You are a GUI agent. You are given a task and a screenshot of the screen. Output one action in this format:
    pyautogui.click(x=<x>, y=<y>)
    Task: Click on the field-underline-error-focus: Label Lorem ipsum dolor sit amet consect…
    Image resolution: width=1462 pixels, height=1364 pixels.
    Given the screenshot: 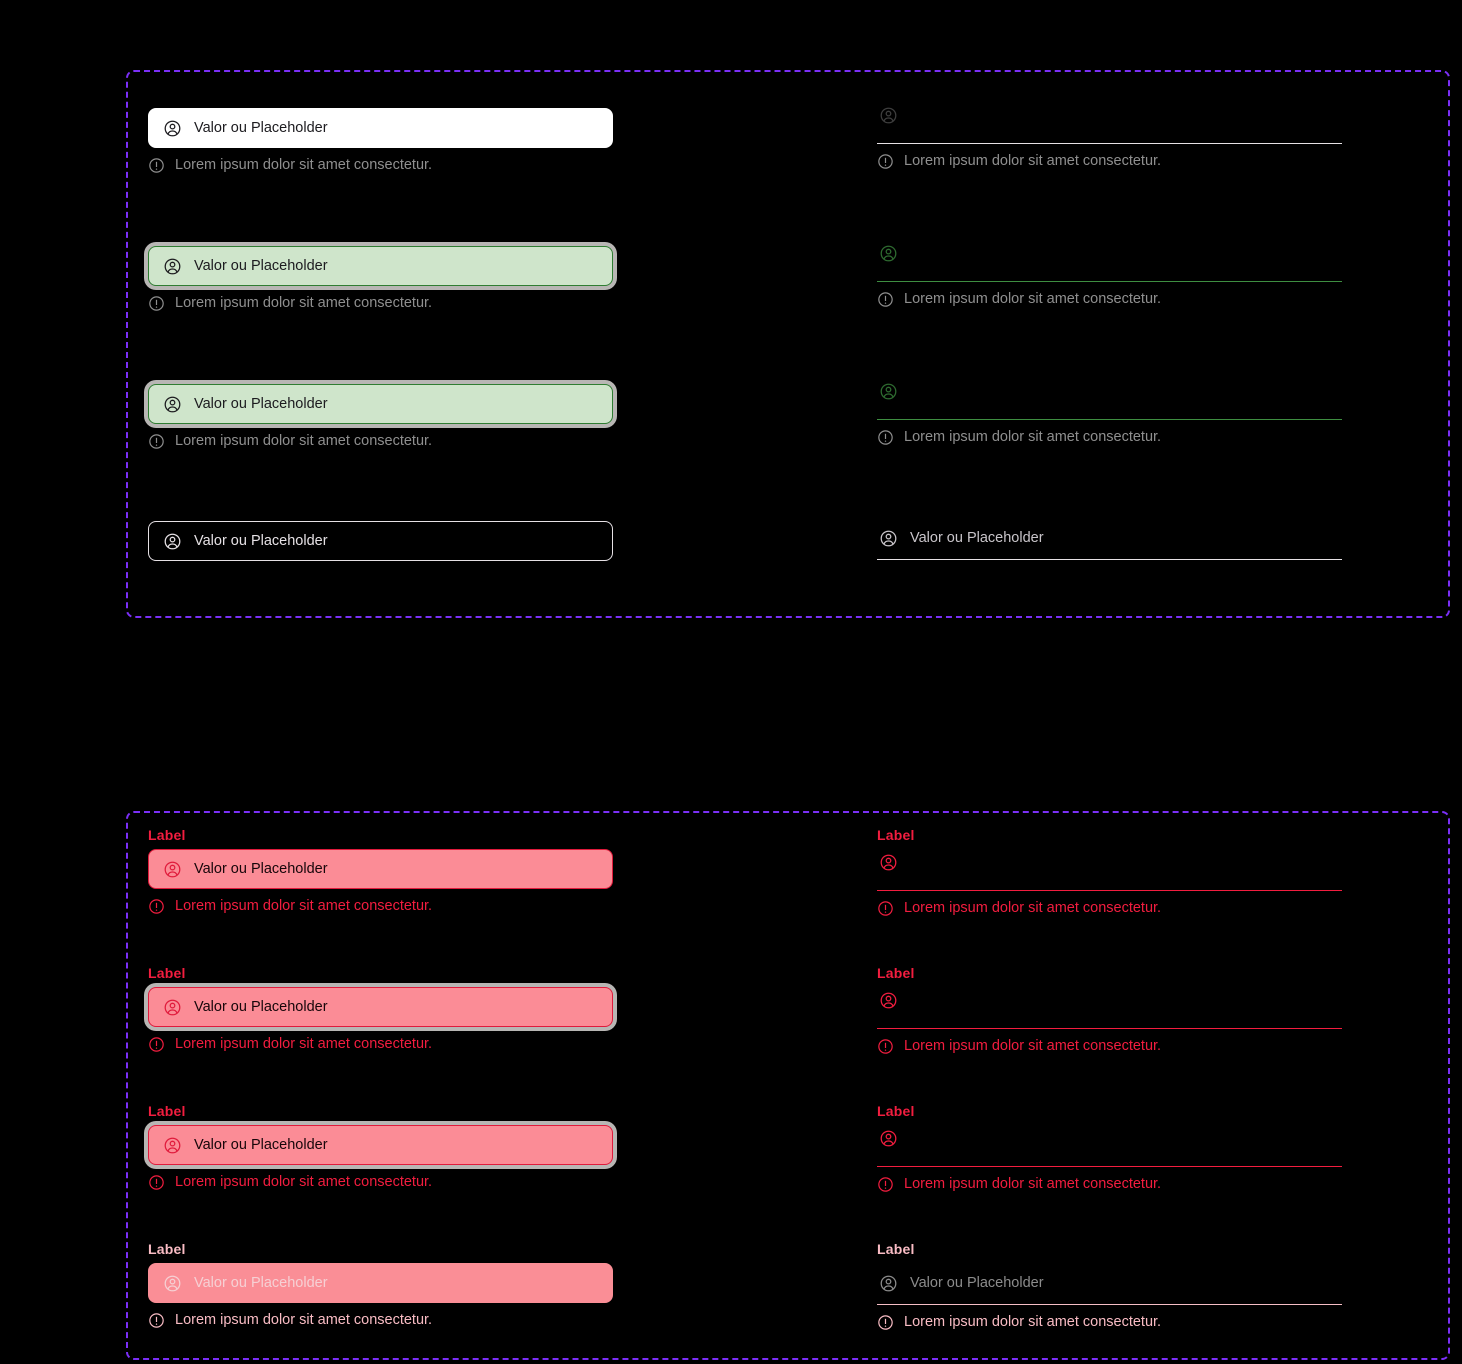 What is the action you would take?
    pyautogui.click(x=1109, y=1148)
    